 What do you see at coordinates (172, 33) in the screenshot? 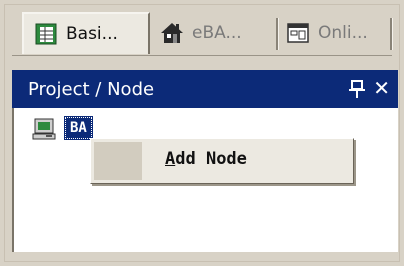
I see `home-icon` at bounding box center [172, 33].